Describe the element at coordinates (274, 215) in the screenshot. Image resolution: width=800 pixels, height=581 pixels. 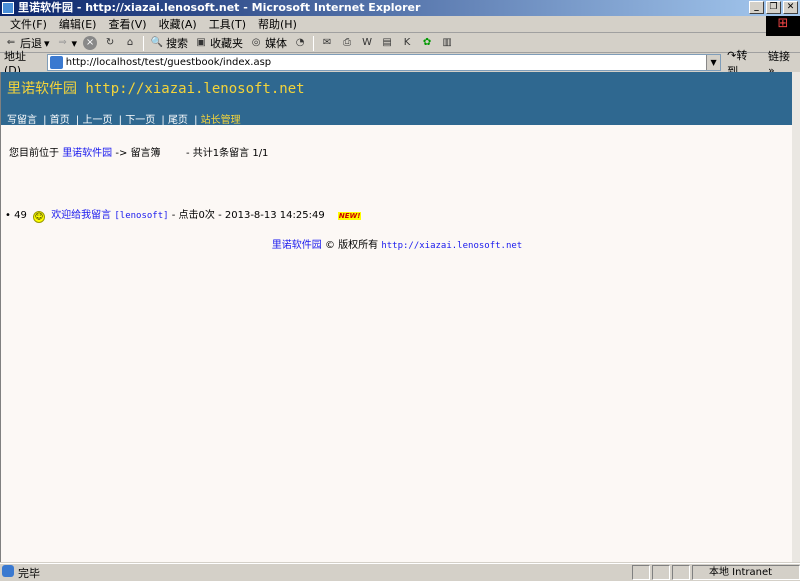
I see `entry-datetime: 2013-8-13 14:25:49` at that location.